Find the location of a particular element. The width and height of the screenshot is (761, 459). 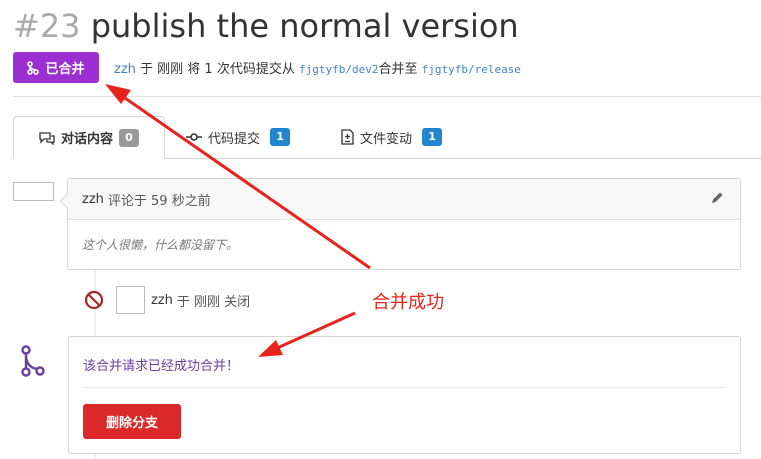

tab-files-count: 1 is located at coordinates (432, 137).